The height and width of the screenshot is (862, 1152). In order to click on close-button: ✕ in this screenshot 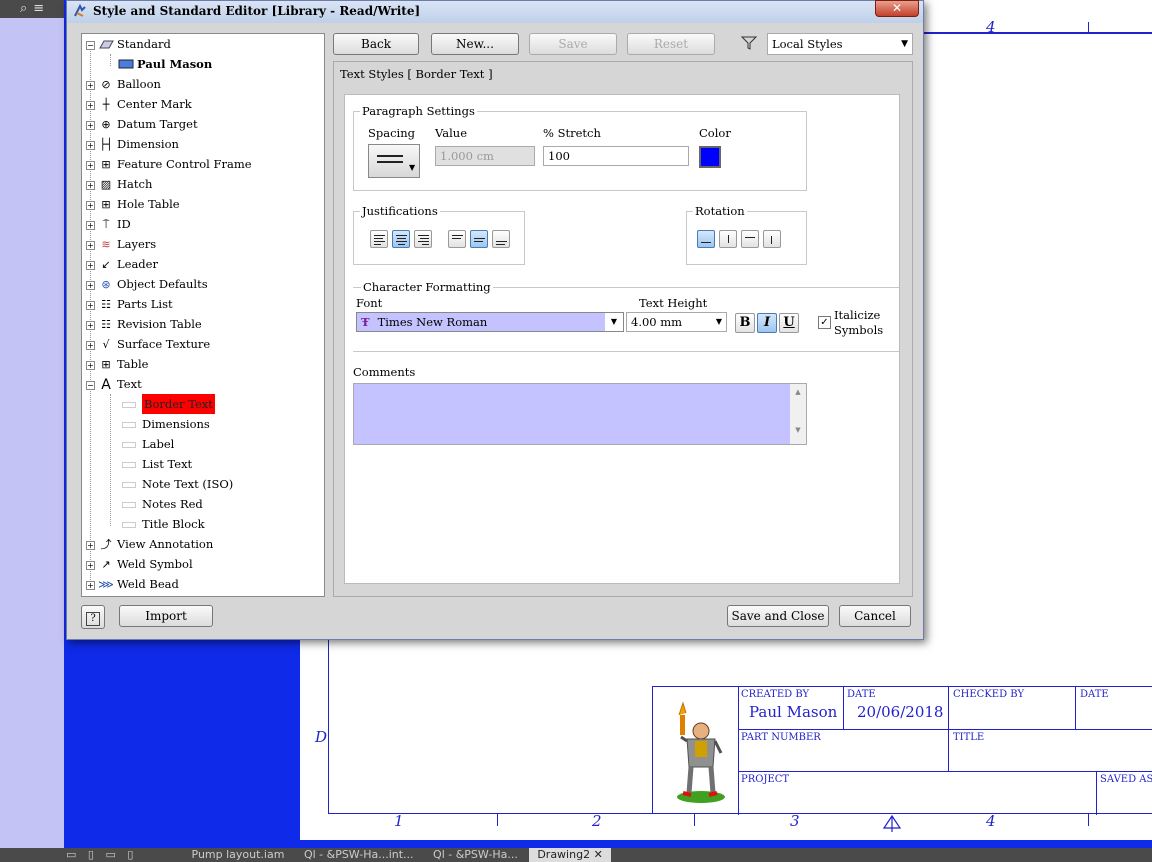, I will do `click(897, 8)`.